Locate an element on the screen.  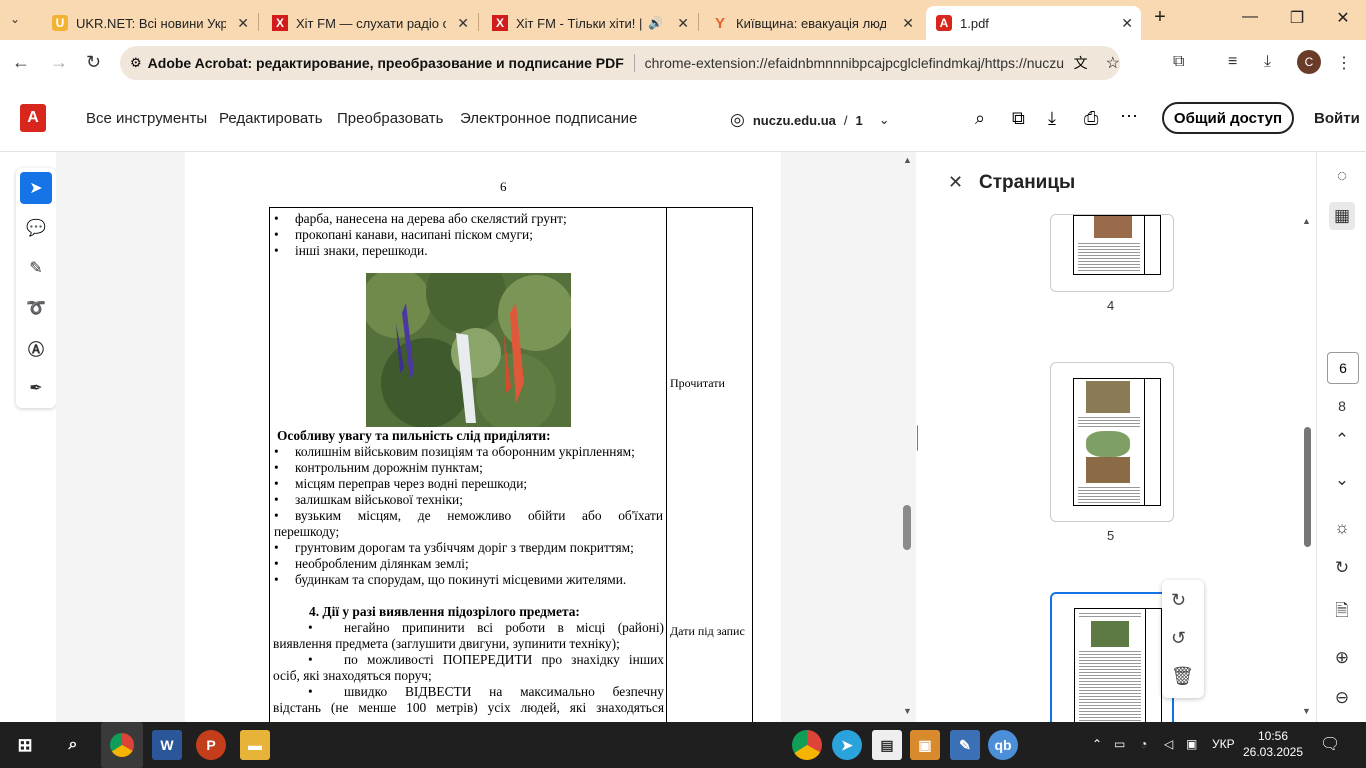
network-icon: ▣ is located at coordinates (1191, 744).